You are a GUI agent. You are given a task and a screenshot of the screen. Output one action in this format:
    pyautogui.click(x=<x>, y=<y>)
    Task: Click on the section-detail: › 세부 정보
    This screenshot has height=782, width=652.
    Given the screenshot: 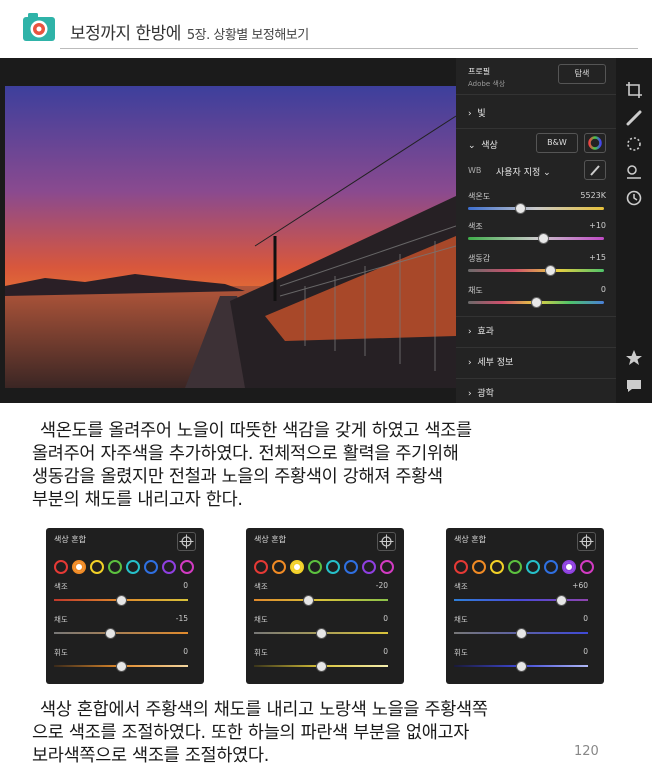 What is the action you would take?
    pyautogui.click(x=490, y=361)
    